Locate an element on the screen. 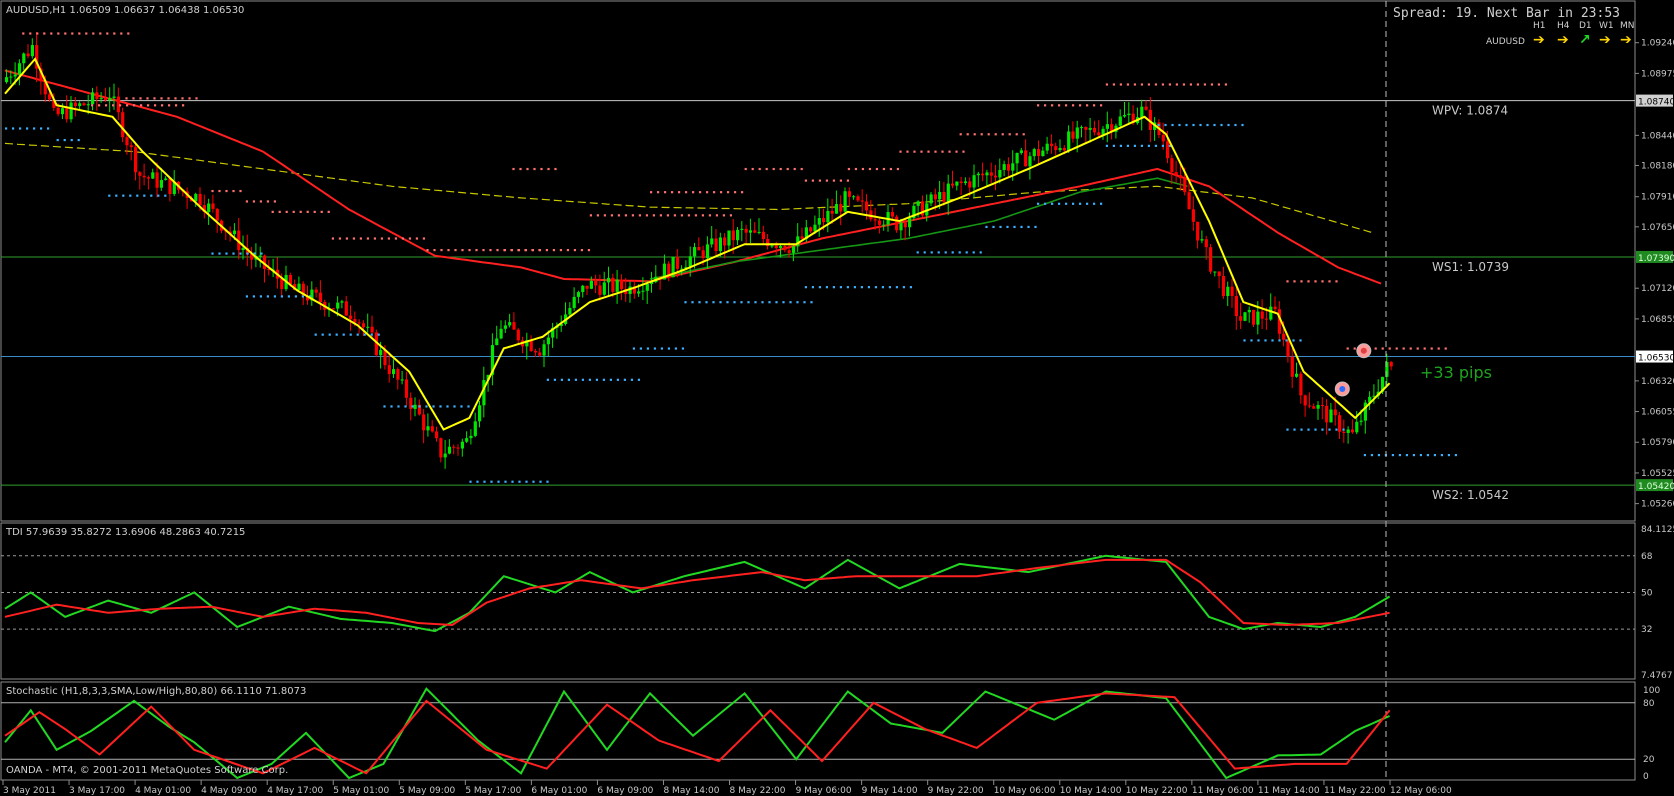 This screenshot has height=796, width=1674. x-tick-label: 11 May 22:00 is located at coordinates (1355, 791).